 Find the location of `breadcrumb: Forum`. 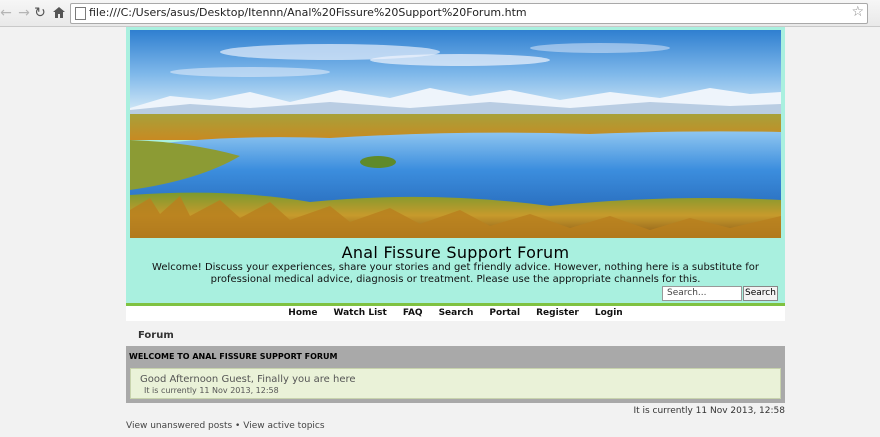

breadcrumb: Forum is located at coordinates (156, 335).